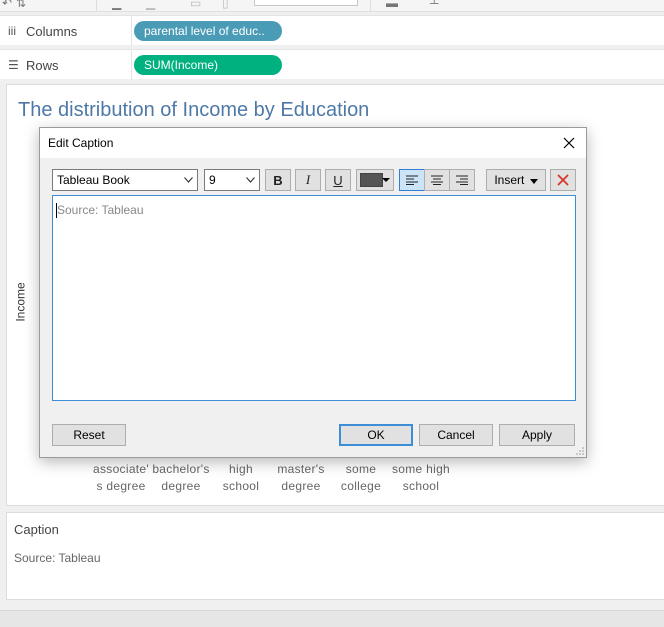  I want to click on cancel-button: Cancel, so click(456, 435).